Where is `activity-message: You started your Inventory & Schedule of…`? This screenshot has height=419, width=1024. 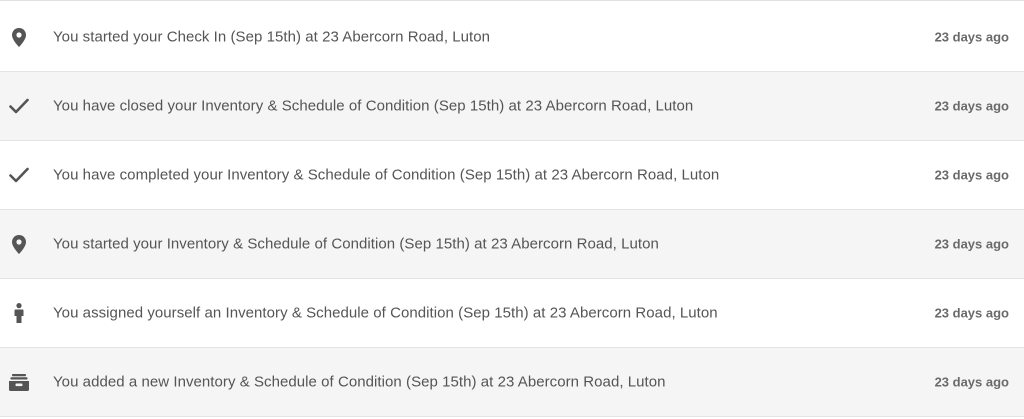 activity-message: You started your Inventory & Schedule of… is located at coordinates (356, 244).